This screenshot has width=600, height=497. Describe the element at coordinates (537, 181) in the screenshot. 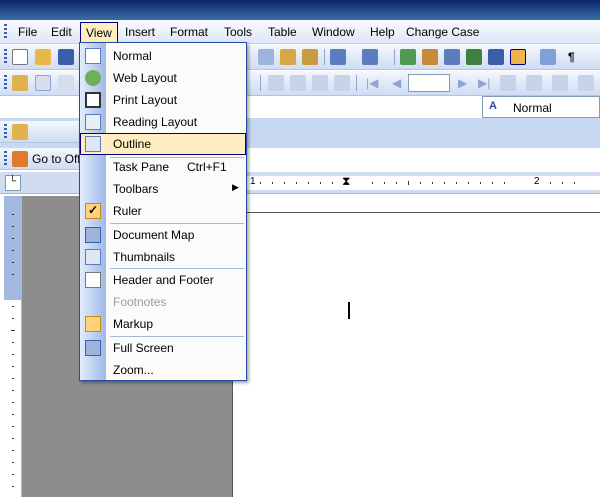

I see `ruler-number: 2` at that location.